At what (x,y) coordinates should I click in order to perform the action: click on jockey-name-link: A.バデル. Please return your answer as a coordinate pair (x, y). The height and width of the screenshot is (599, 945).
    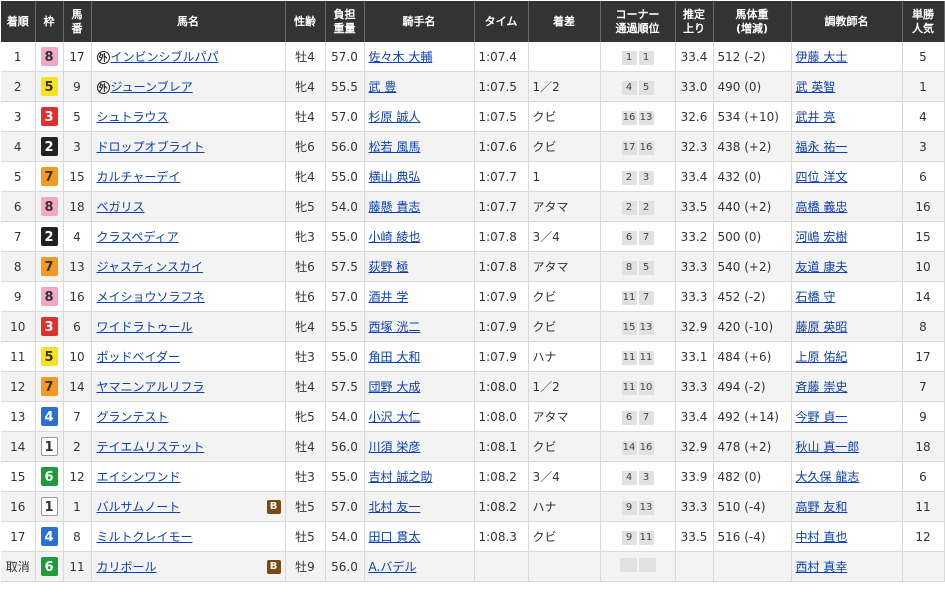
    Looking at the image, I should click on (393, 567).